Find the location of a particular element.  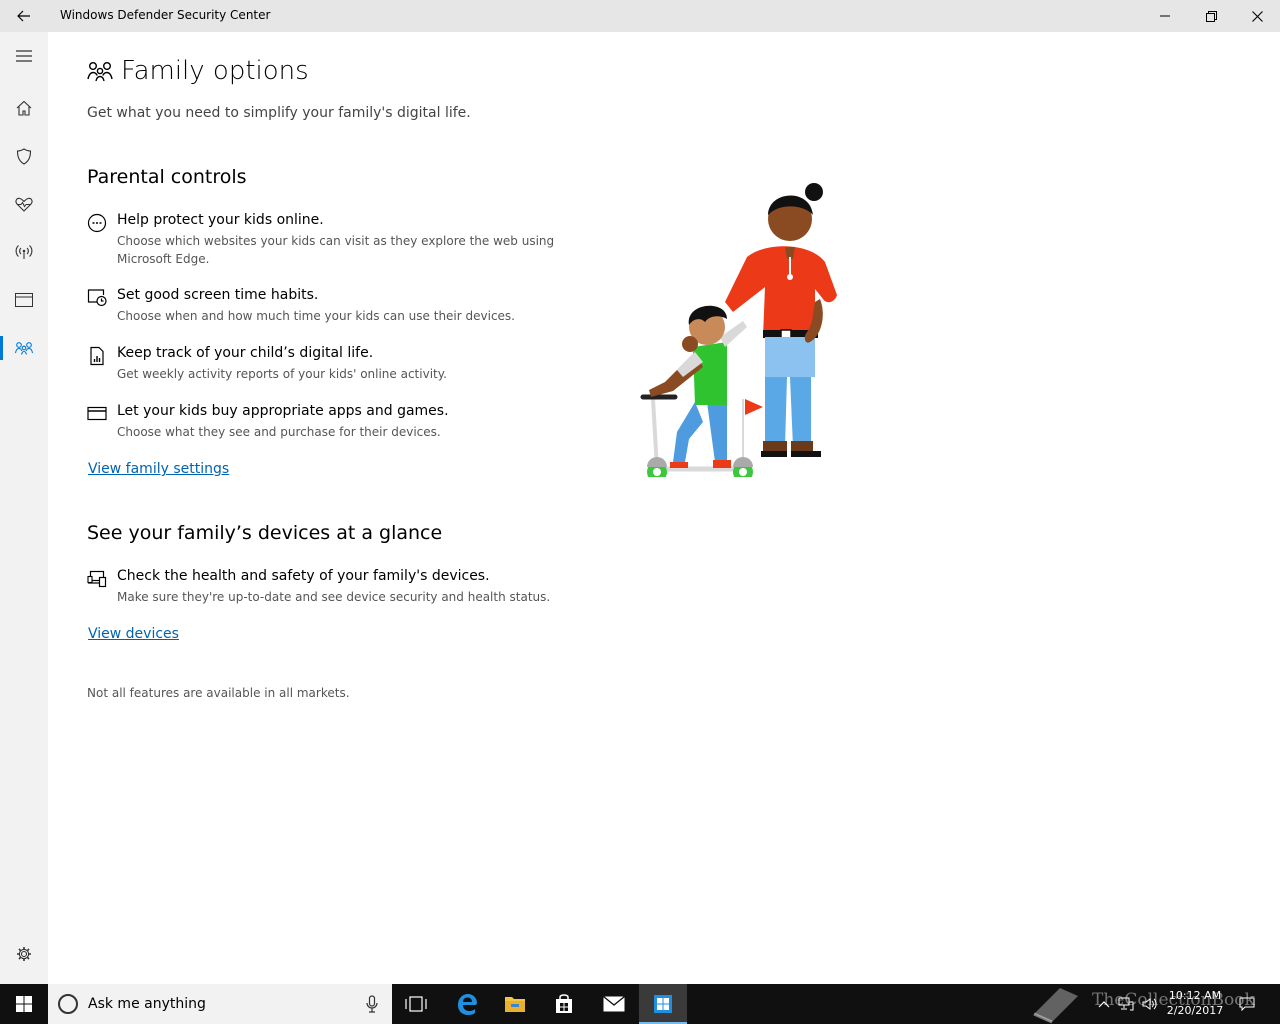

minimize-button is located at coordinates (1165, 16).